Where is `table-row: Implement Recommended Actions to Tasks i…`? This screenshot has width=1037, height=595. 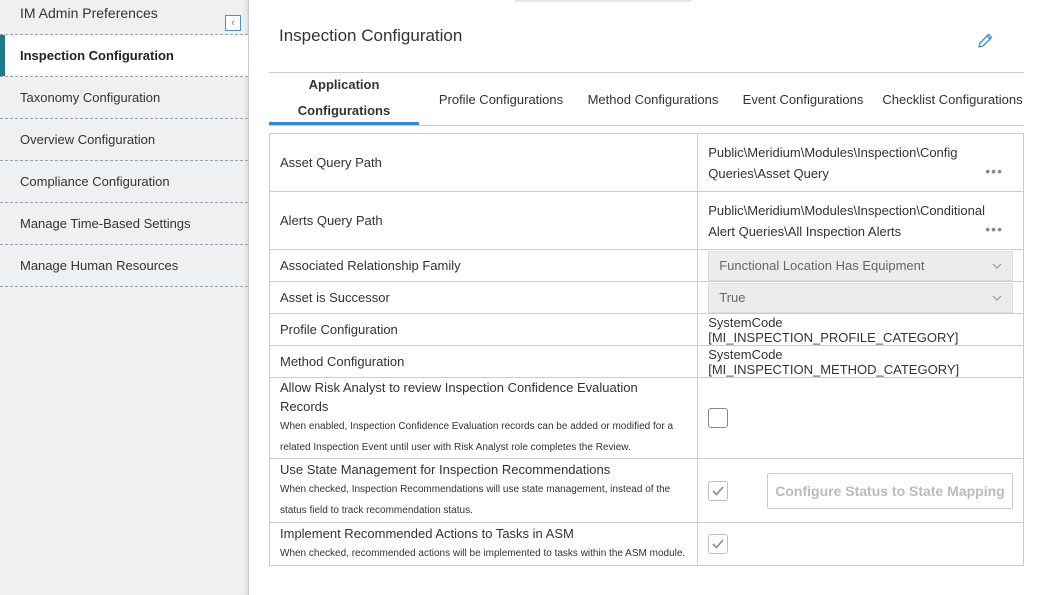 table-row: Implement Recommended Actions to Tasks i… is located at coordinates (646, 544).